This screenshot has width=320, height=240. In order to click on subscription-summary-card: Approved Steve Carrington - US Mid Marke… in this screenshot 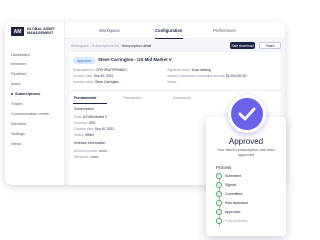, I will do `click(175, 70)`.